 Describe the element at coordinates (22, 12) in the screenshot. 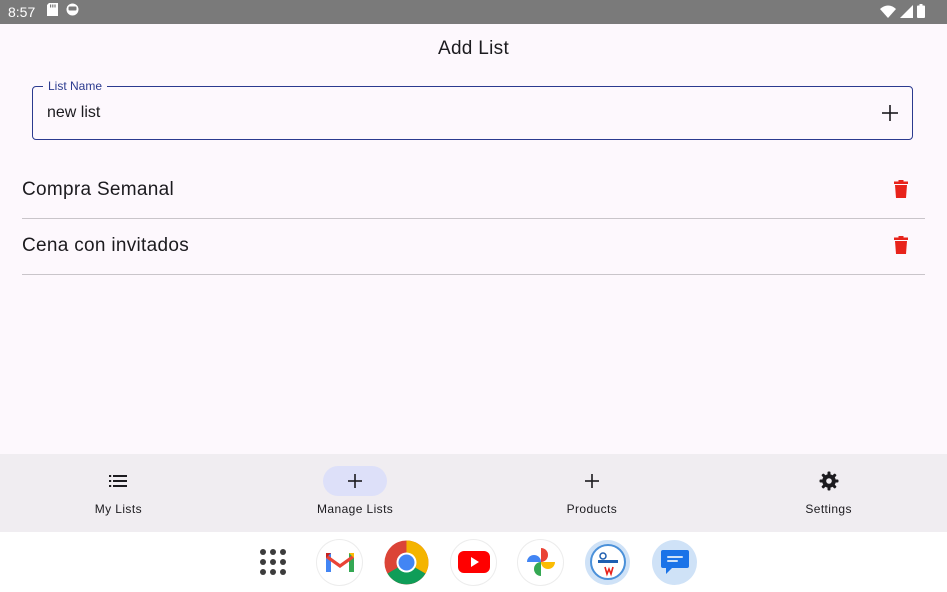

I see `status-time: 8:57` at that location.